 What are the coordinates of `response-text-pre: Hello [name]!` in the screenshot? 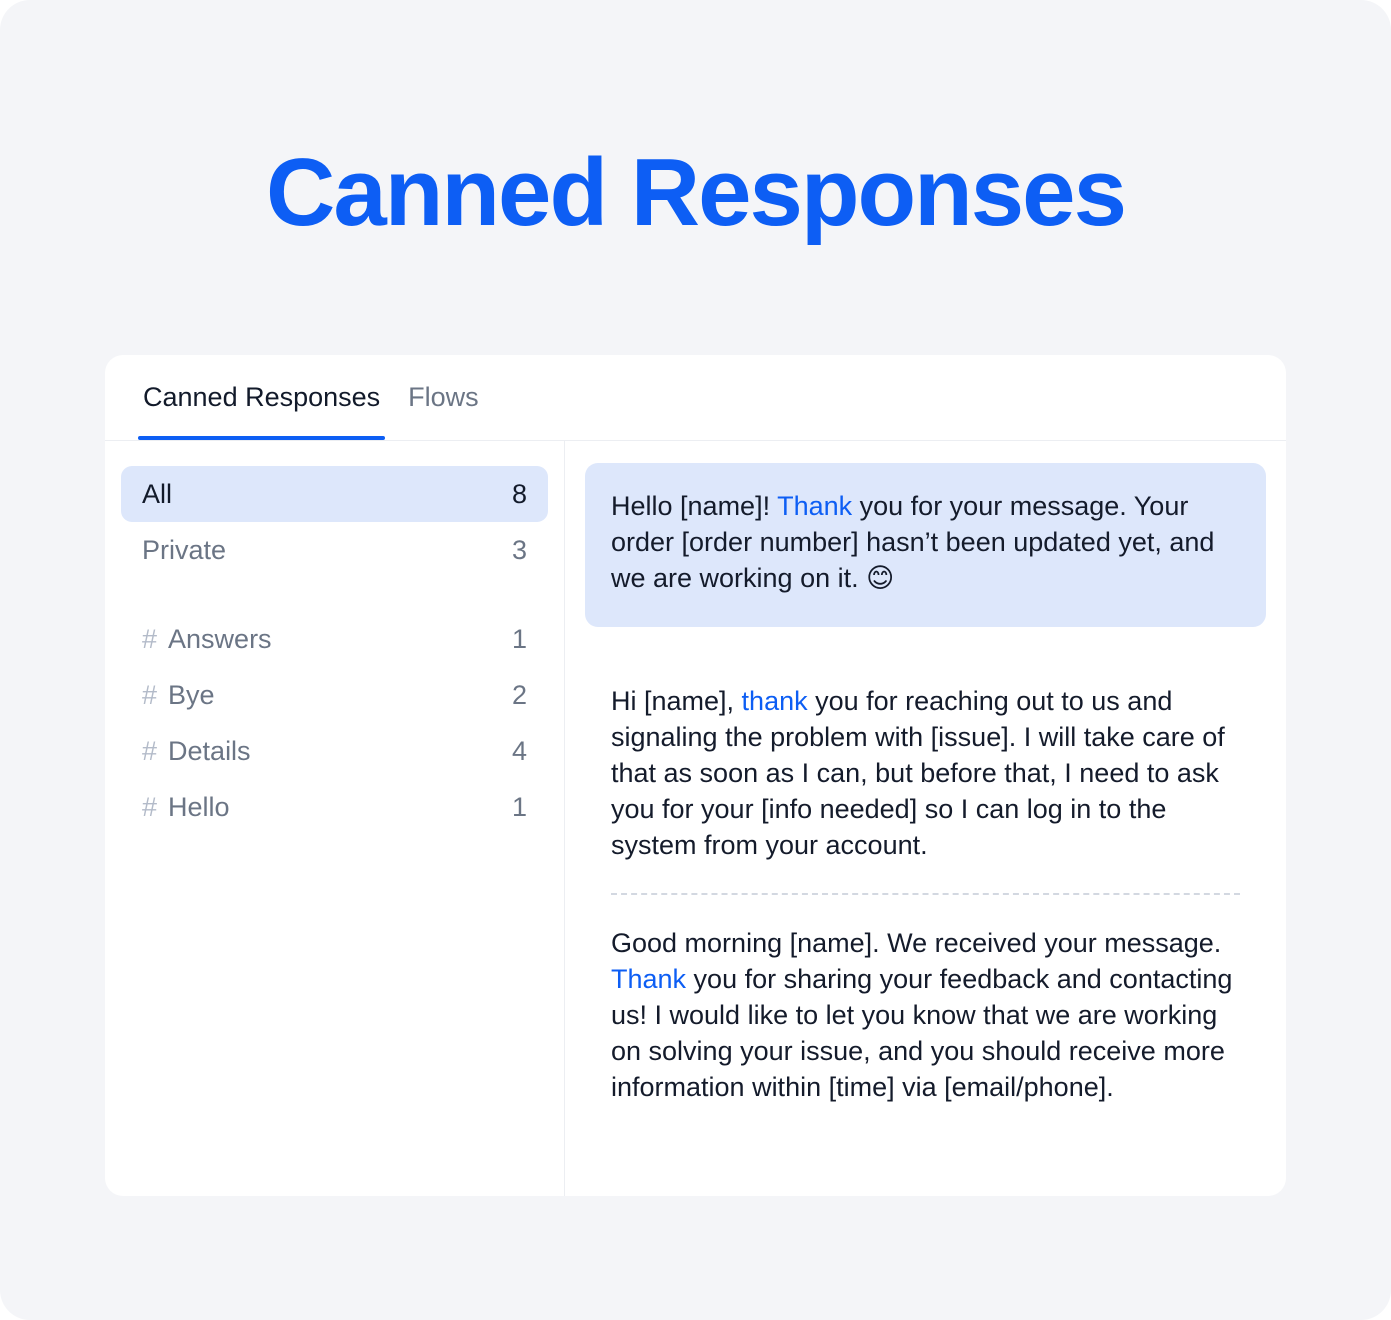 It's located at (694, 506).